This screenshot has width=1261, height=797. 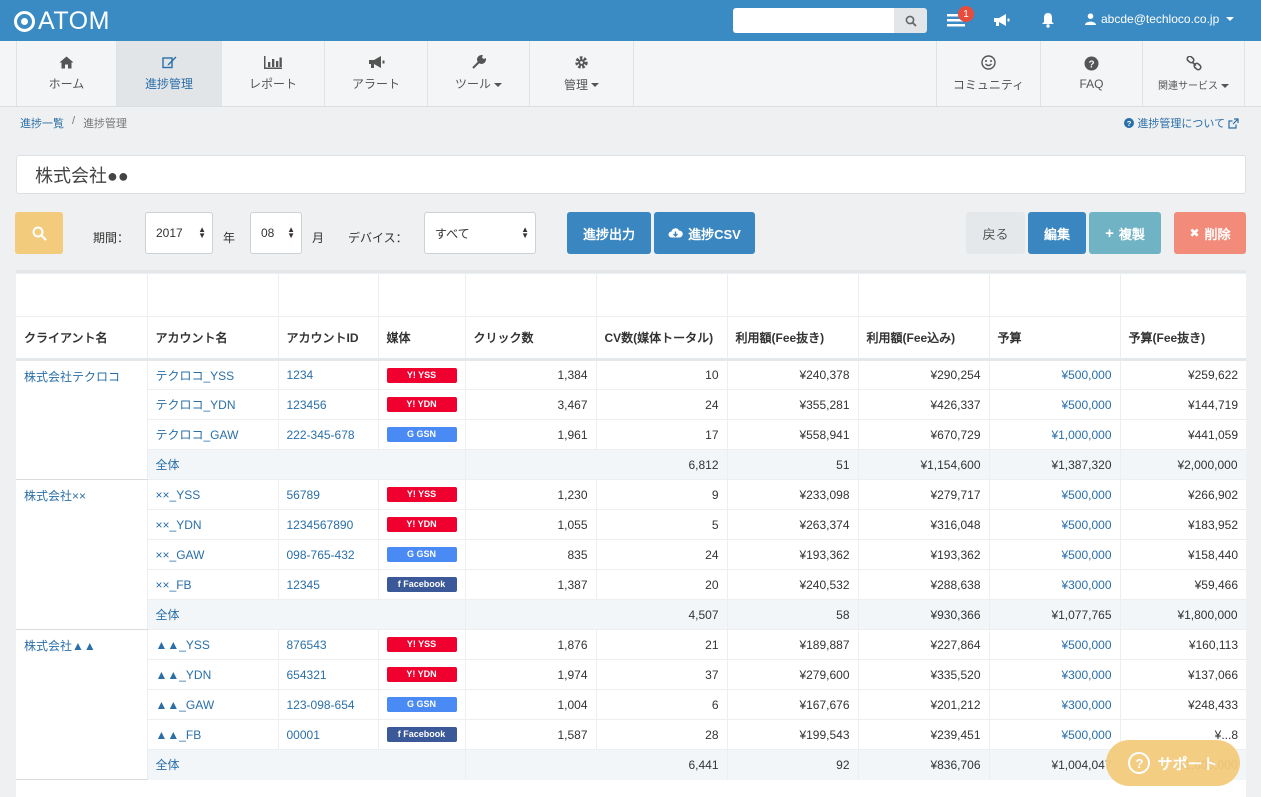 I want to click on account-name-cell: テクロコ_YDN, so click(x=213, y=404).